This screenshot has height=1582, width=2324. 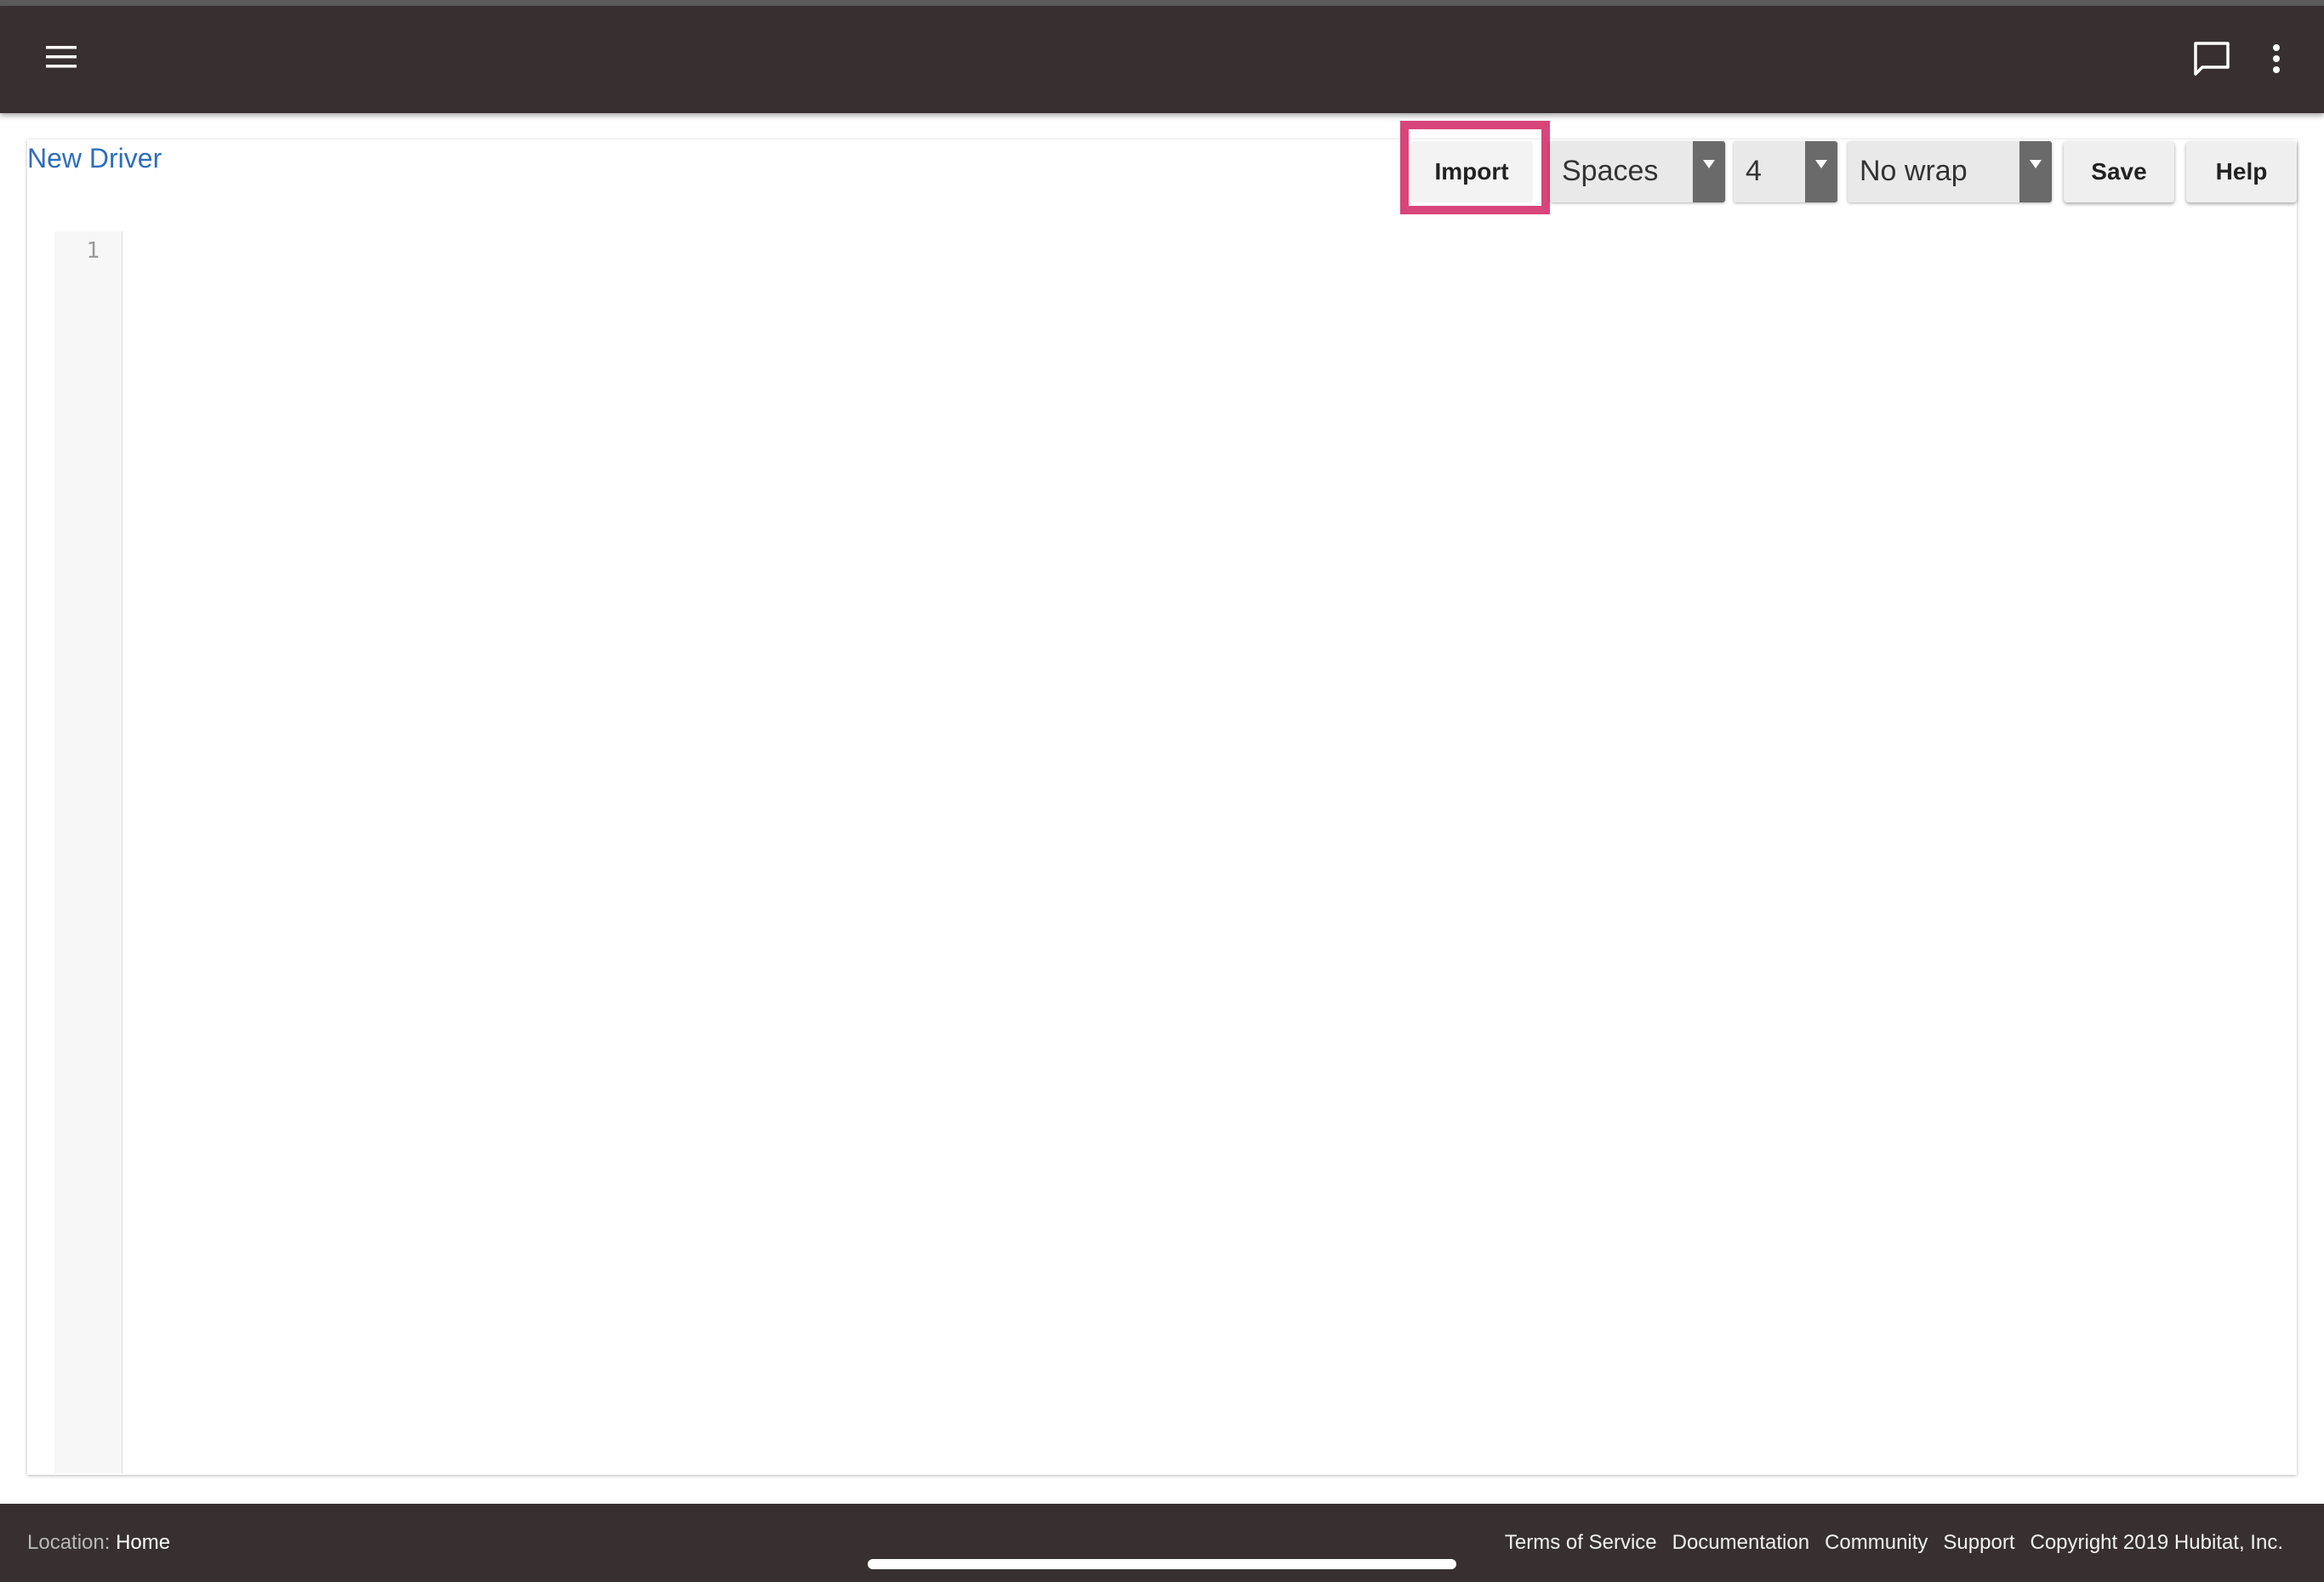 I want to click on location-info: Location: Home, so click(x=98, y=1543).